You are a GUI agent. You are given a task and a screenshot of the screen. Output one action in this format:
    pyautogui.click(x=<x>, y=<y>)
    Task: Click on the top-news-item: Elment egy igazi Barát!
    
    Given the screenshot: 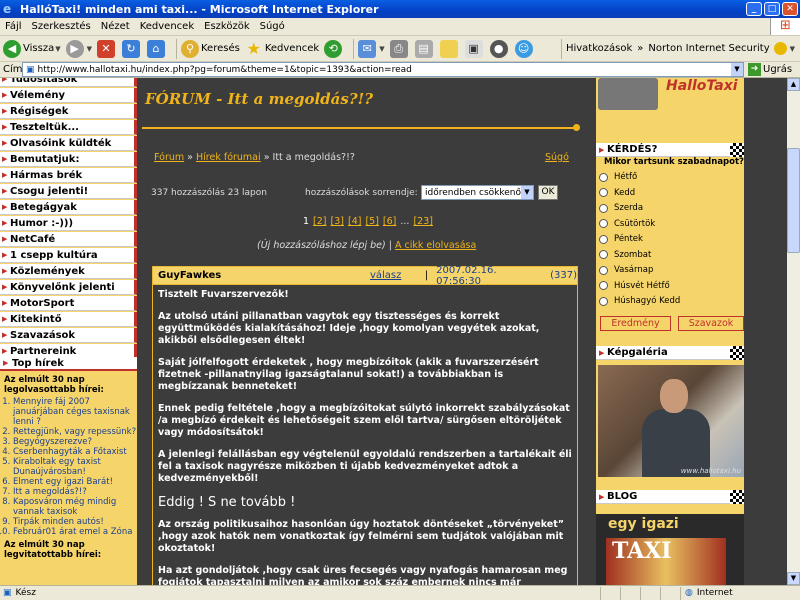 What is the action you would take?
    pyautogui.click(x=75, y=482)
    